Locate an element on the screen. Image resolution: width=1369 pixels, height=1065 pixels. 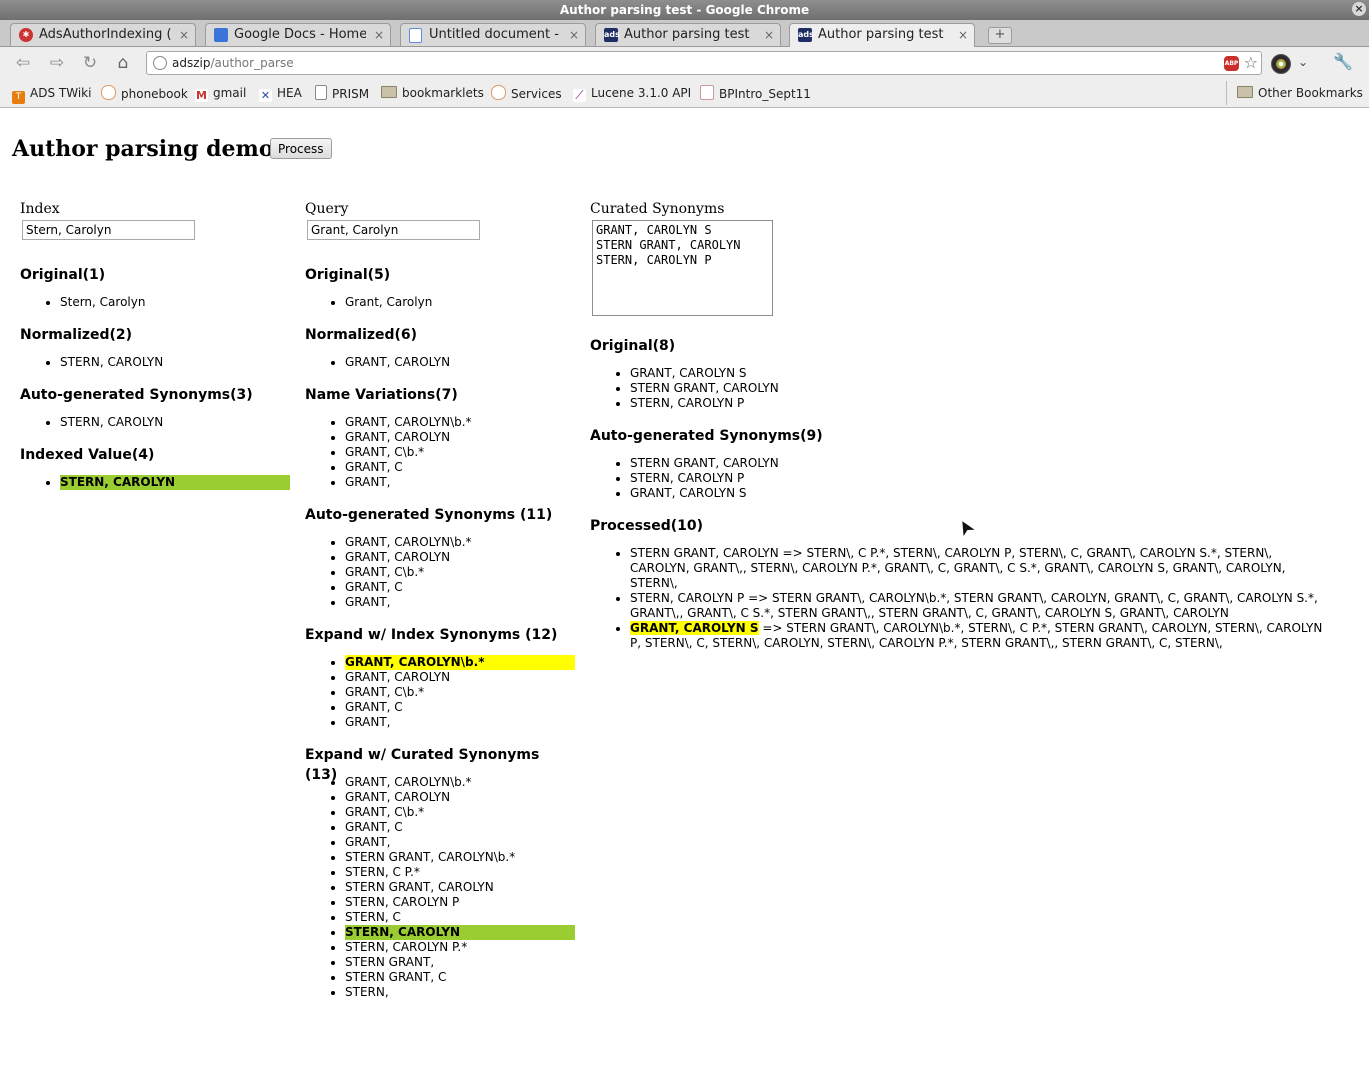
bookmark-bpintro: BPIntro_Sept11 is located at coordinates (755, 93).